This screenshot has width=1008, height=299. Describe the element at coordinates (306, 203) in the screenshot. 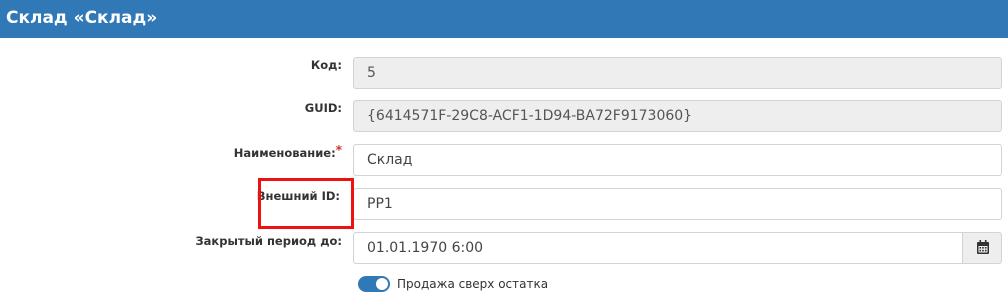

I see `highlight-annotation` at that location.